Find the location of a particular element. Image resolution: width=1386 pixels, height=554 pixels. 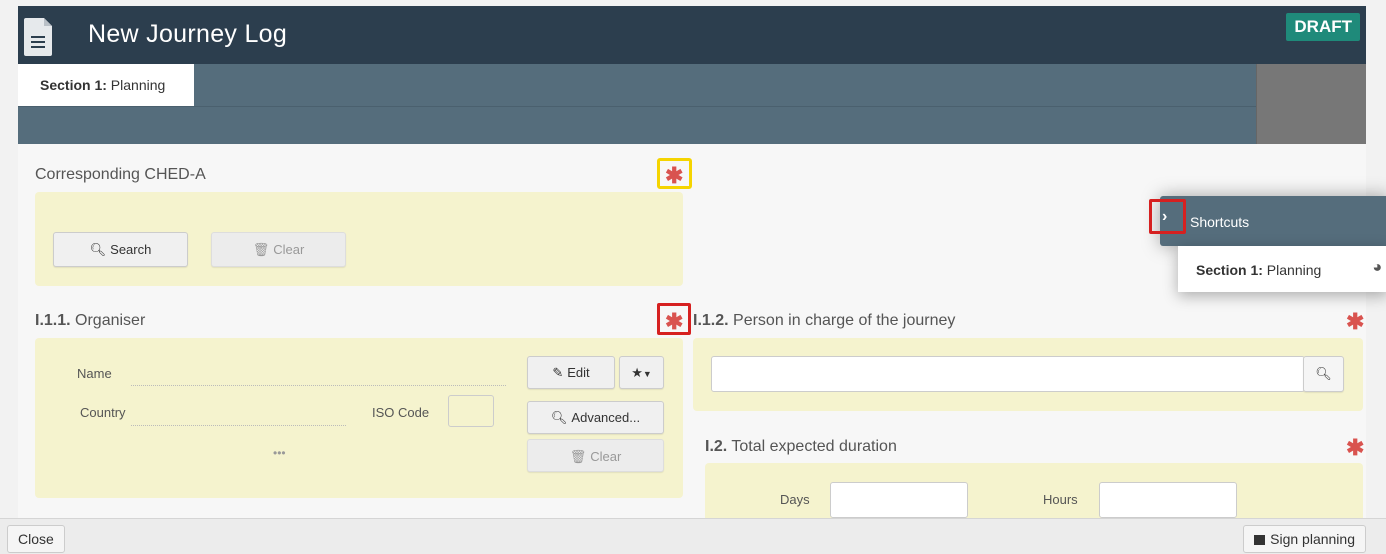

days-label: Days is located at coordinates (795, 499).